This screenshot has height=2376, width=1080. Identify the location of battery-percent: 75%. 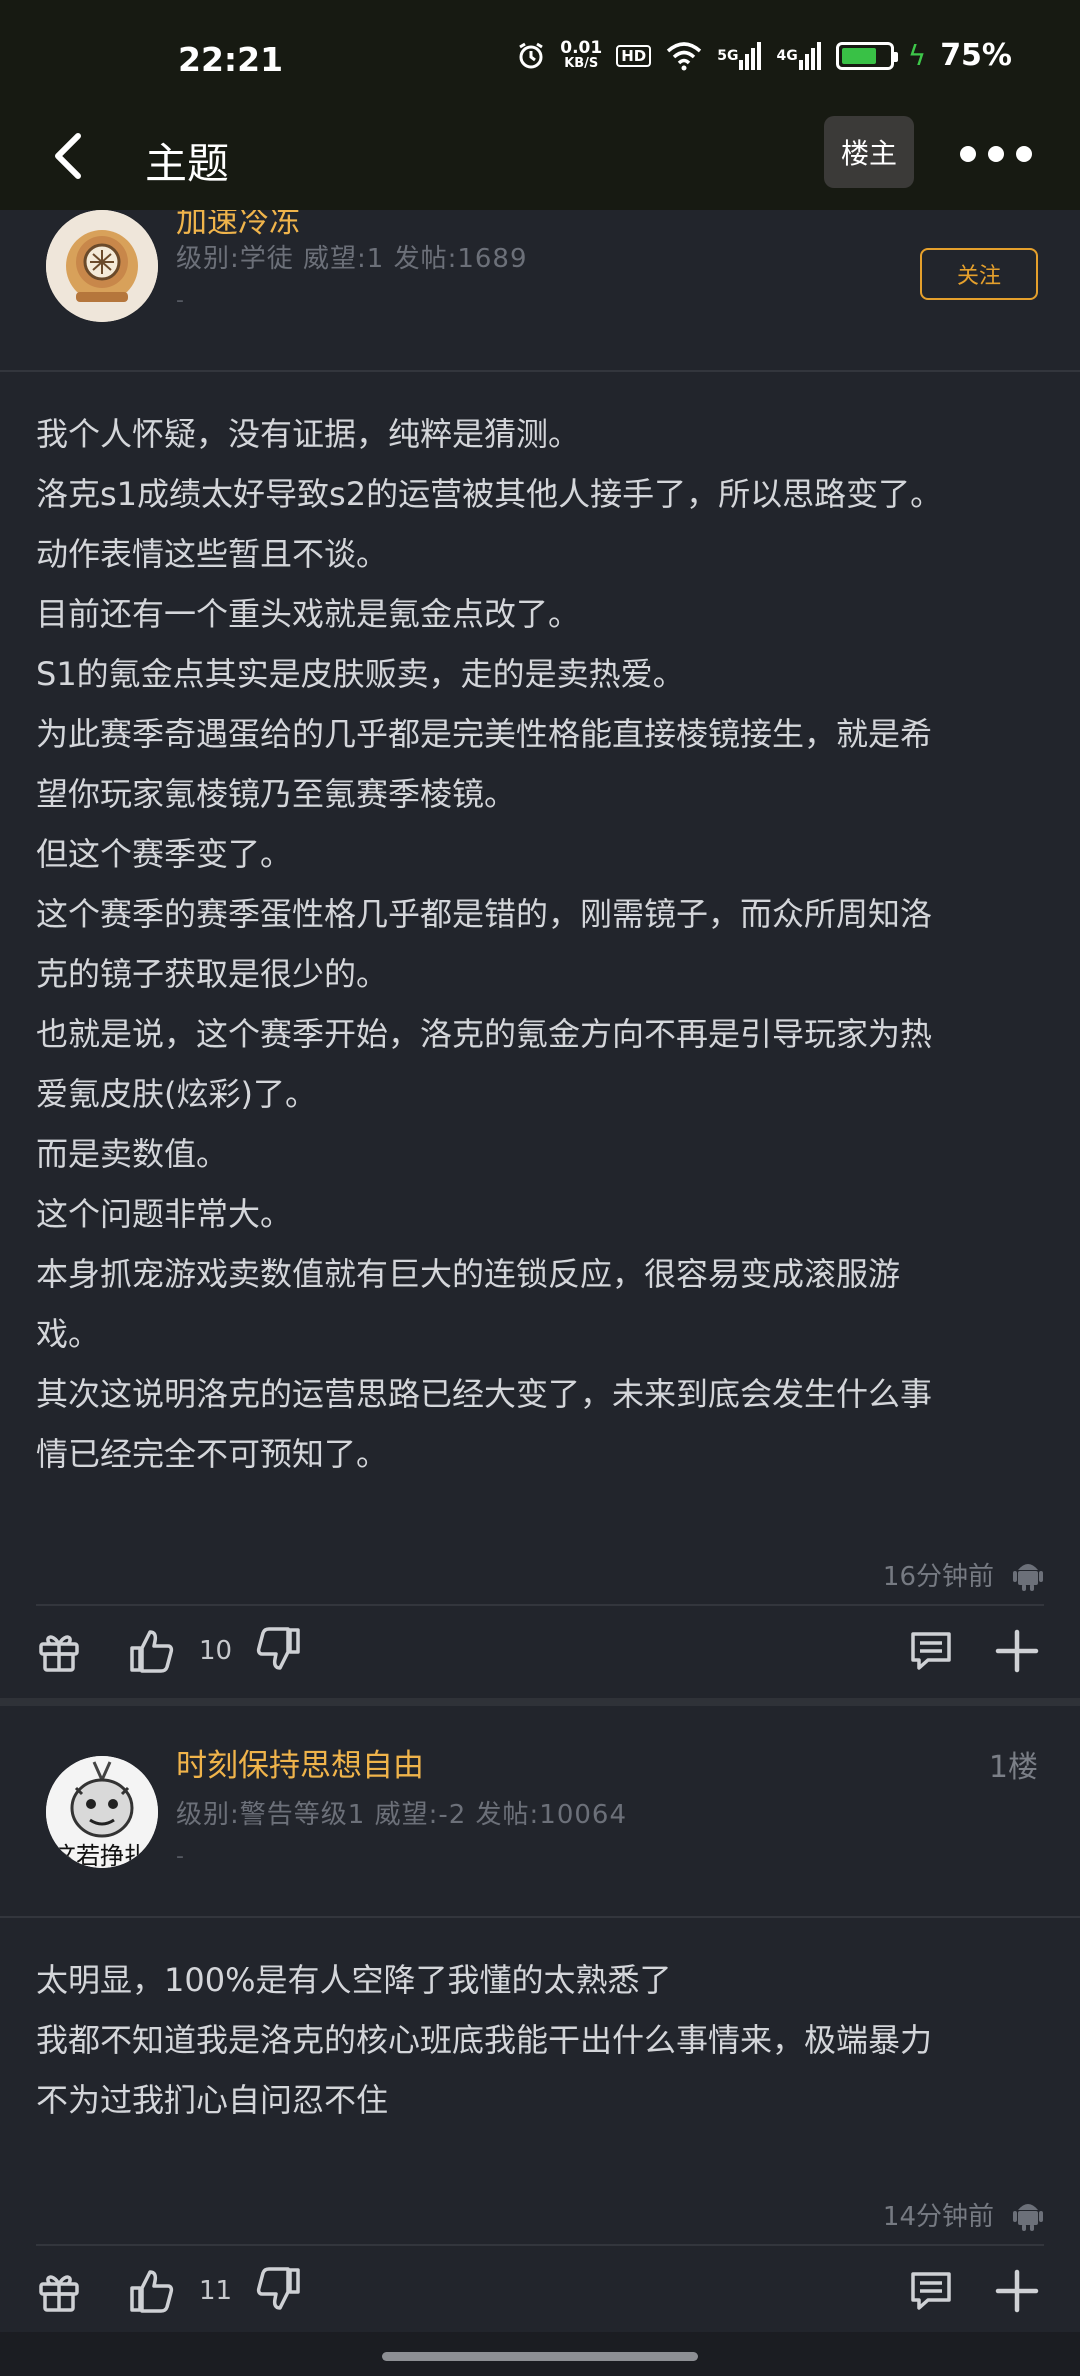
(976, 55).